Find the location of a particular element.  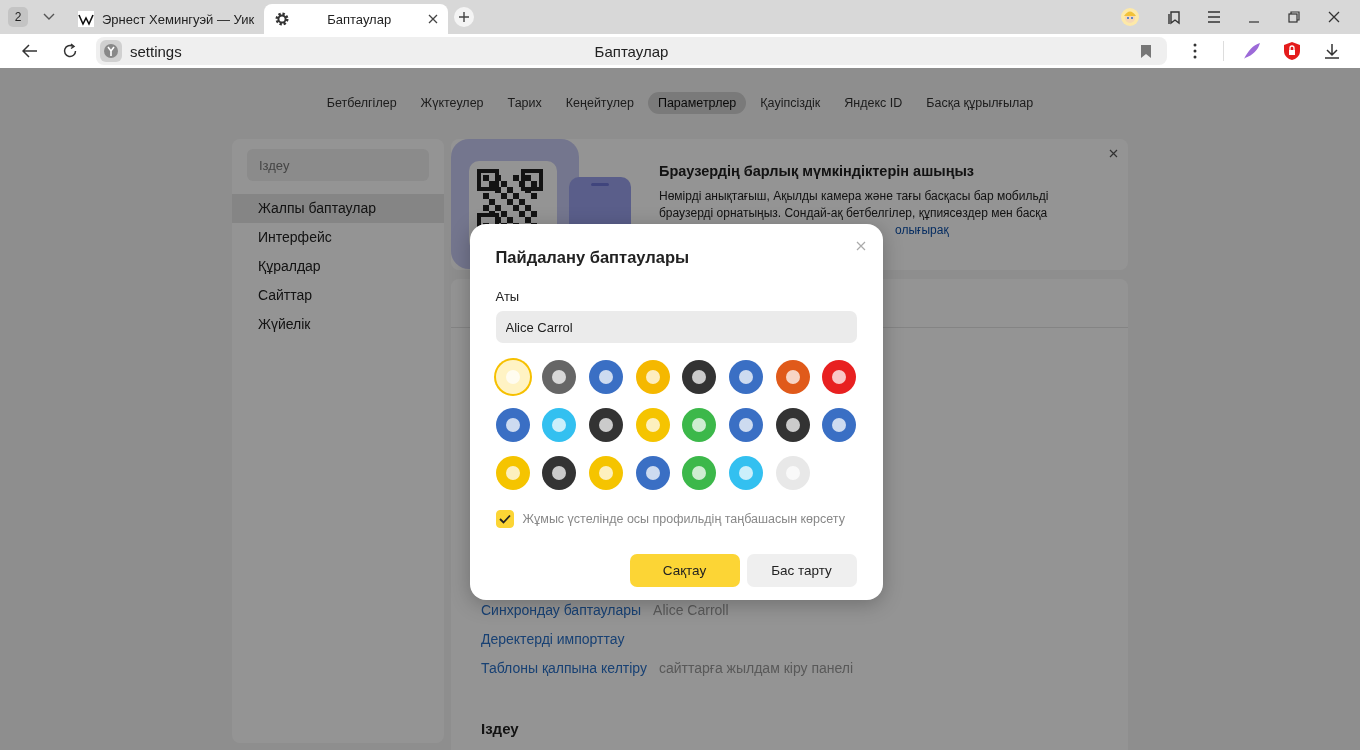

settings-nav-tab: Тарих is located at coordinates (524, 103).